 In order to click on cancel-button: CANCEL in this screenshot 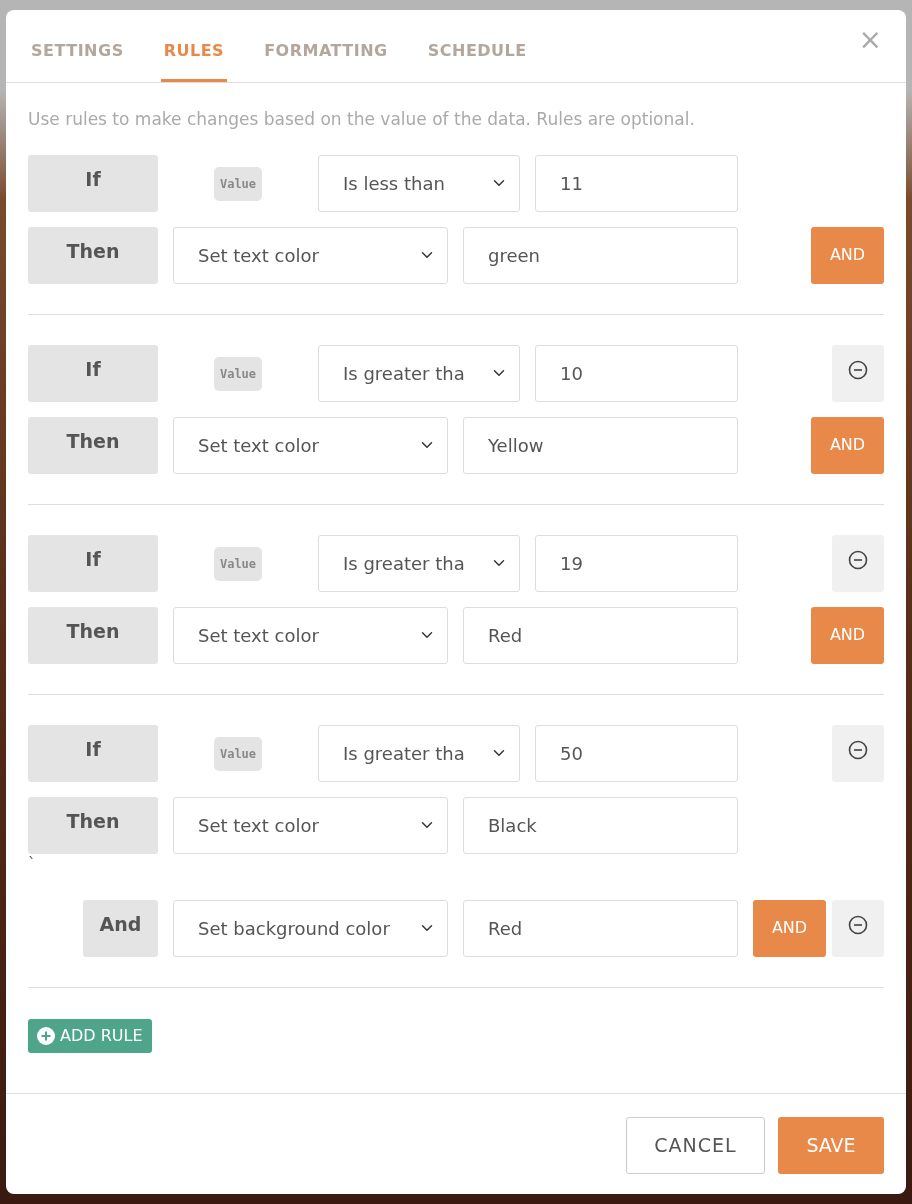, I will do `click(695, 1145)`.